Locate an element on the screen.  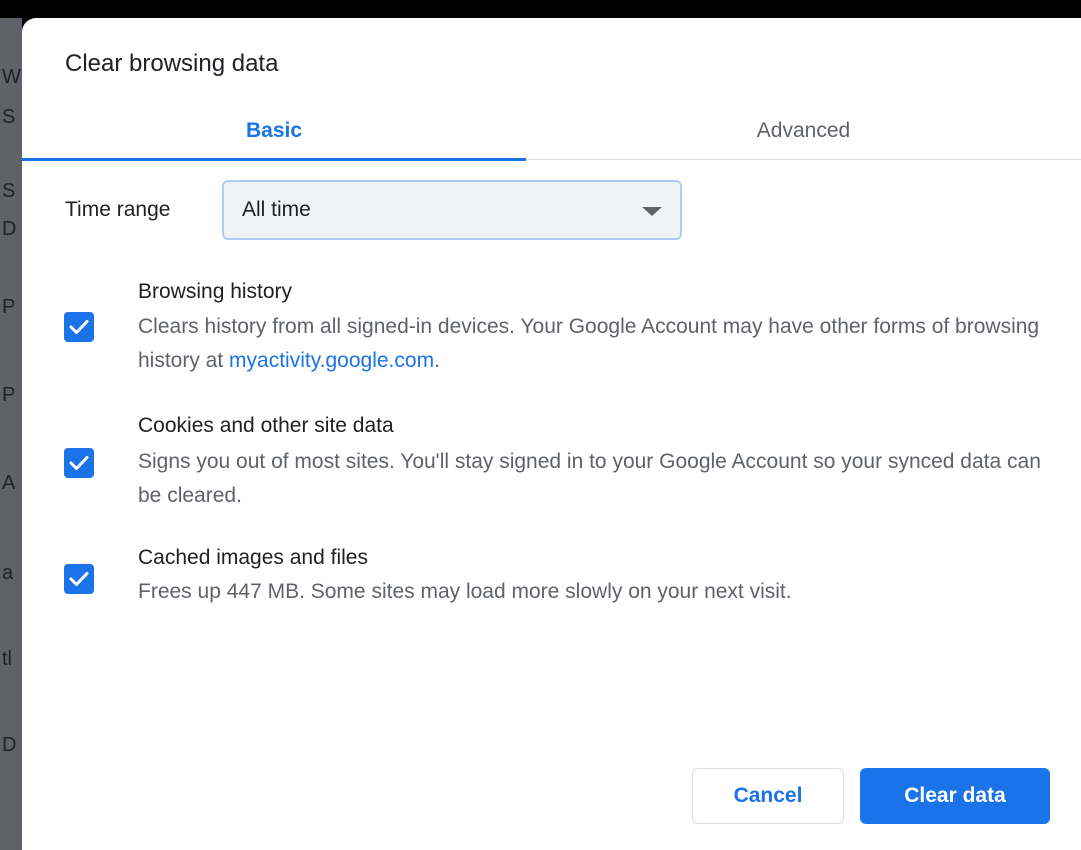
dialog-title: Clear browsing data is located at coordinates (172, 63).